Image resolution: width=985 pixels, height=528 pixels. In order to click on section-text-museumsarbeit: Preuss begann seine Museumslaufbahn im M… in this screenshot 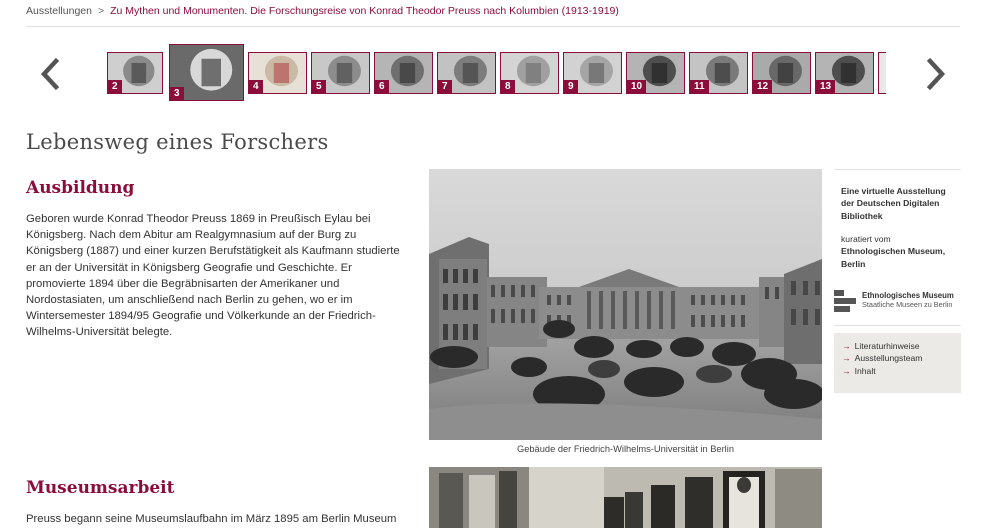, I will do `click(220, 519)`.